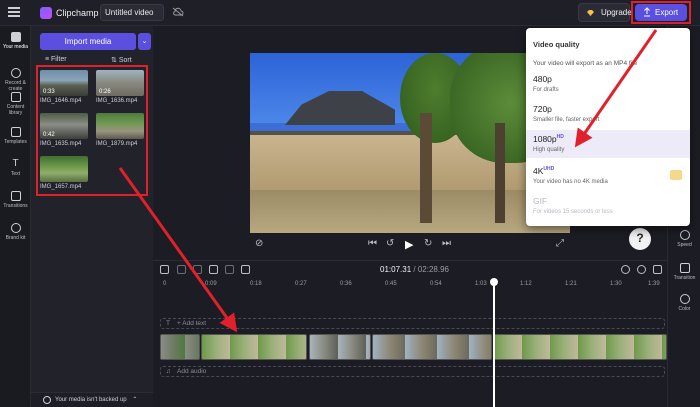 Image resolution: width=700 pixels, height=407 pixels. I want to click on backup-label: Your media isn't backed up, so click(91, 400).